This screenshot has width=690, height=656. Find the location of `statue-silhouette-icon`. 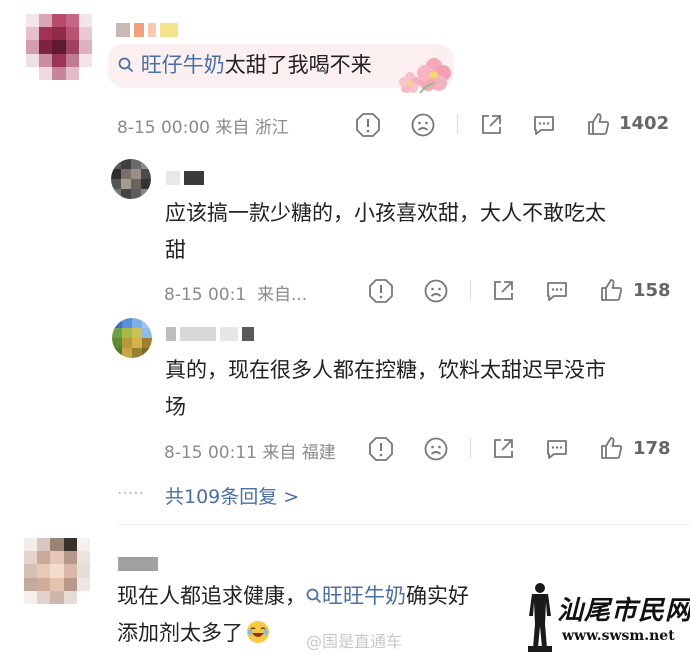

statue-silhouette-icon is located at coordinates (540, 618).